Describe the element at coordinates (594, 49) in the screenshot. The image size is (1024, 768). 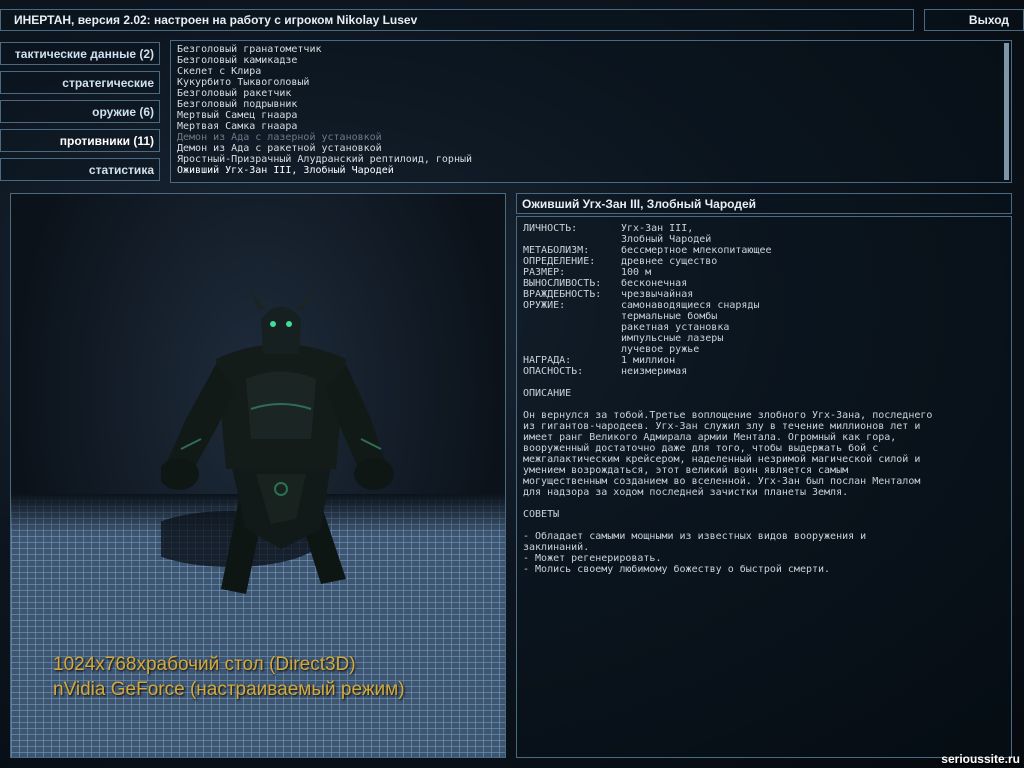
I see `enemy-list-item: Безголовый гранатометчик` at that location.